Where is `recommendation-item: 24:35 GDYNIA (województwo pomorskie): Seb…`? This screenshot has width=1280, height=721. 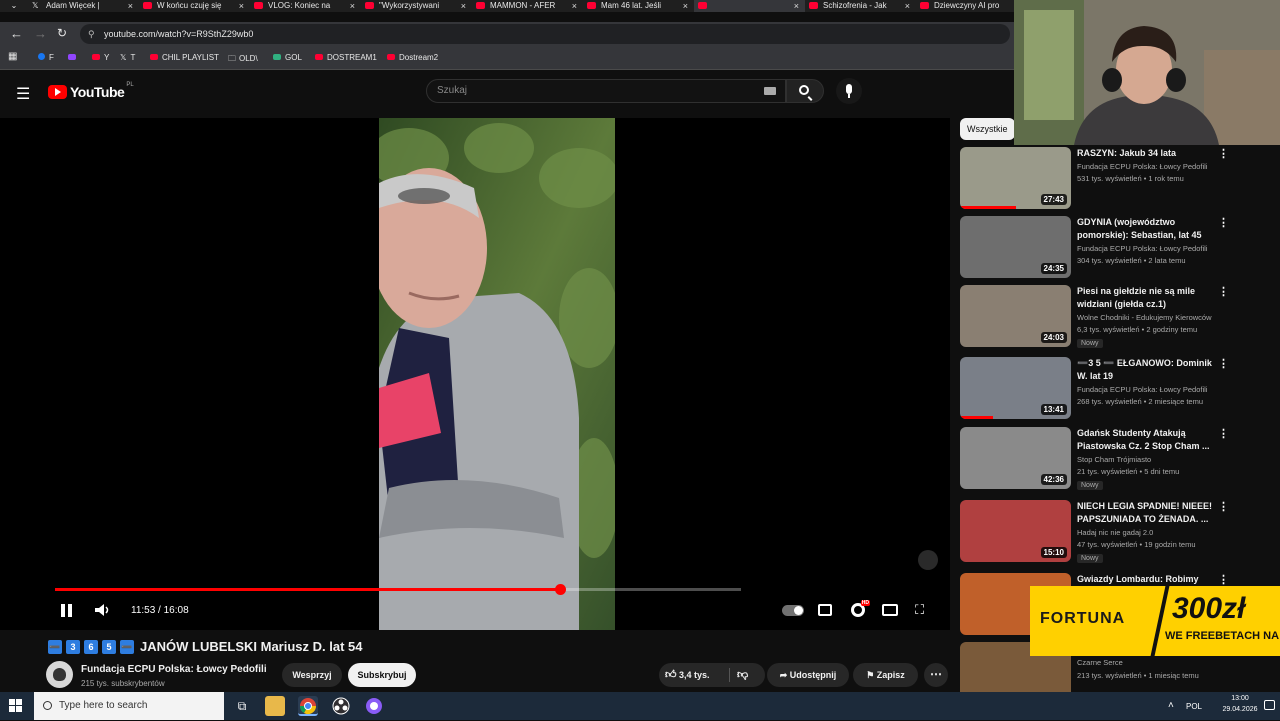 recommendation-item: 24:35 GDYNIA (województwo pomorskie): Seb… is located at coordinates (1120, 248).